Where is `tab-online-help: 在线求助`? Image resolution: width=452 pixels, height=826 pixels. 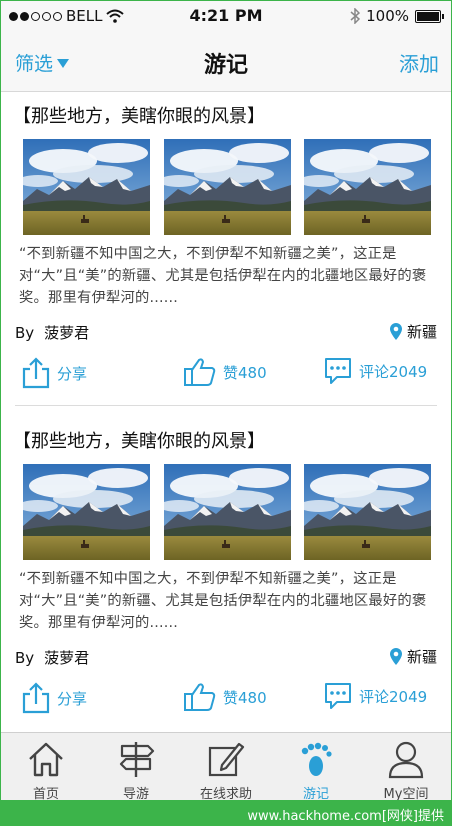
tab-online-help: 在线求助 is located at coordinates (226, 767).